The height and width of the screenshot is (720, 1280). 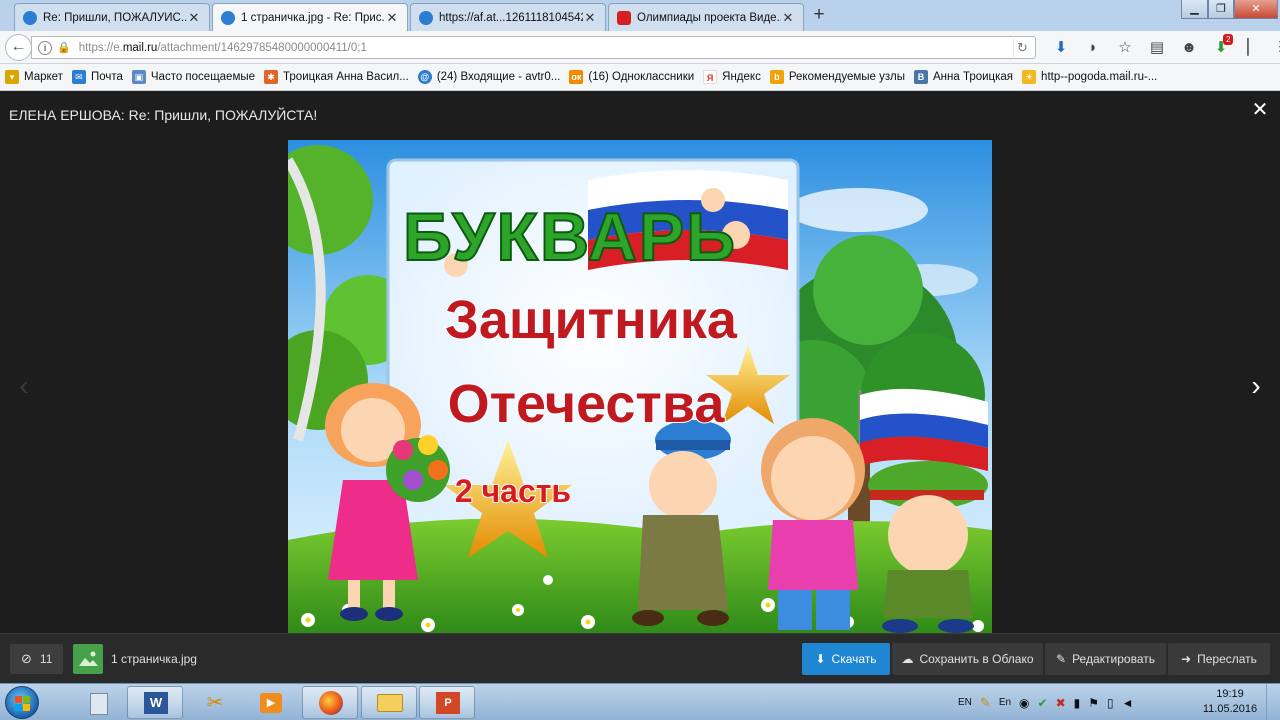 I want to click on sidebar-icon: ▏, so click(x=1253, y=48).